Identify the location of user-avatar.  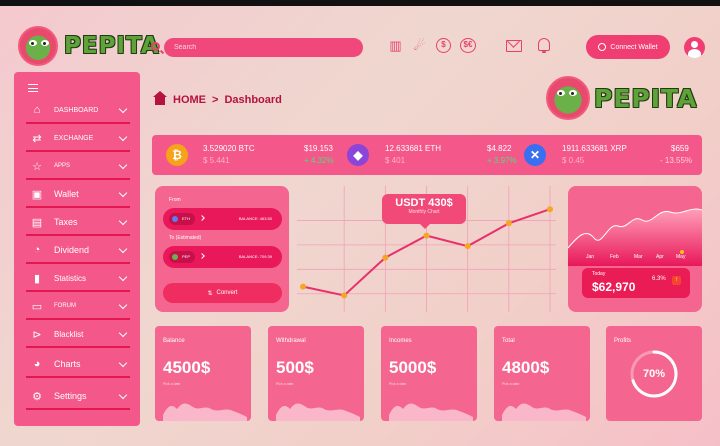
(694, 47).